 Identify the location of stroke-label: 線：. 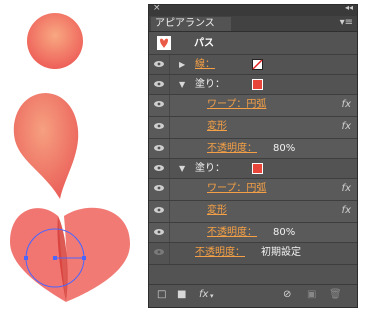
(205, 64).